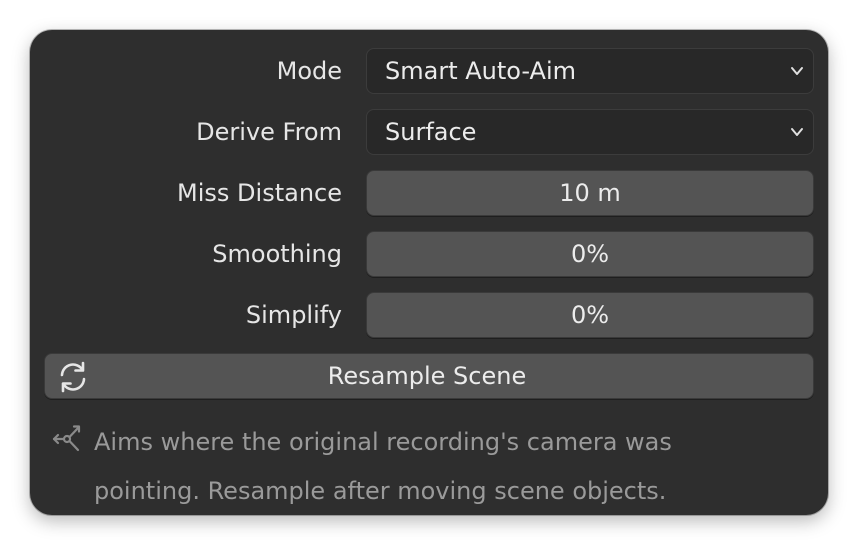 The width and height of the screenshot is (858, 545). Describe the element at coordinates (590, 71) in the screenshot. I see `mode-dropdown: Smart Auto-Aim` at that location.